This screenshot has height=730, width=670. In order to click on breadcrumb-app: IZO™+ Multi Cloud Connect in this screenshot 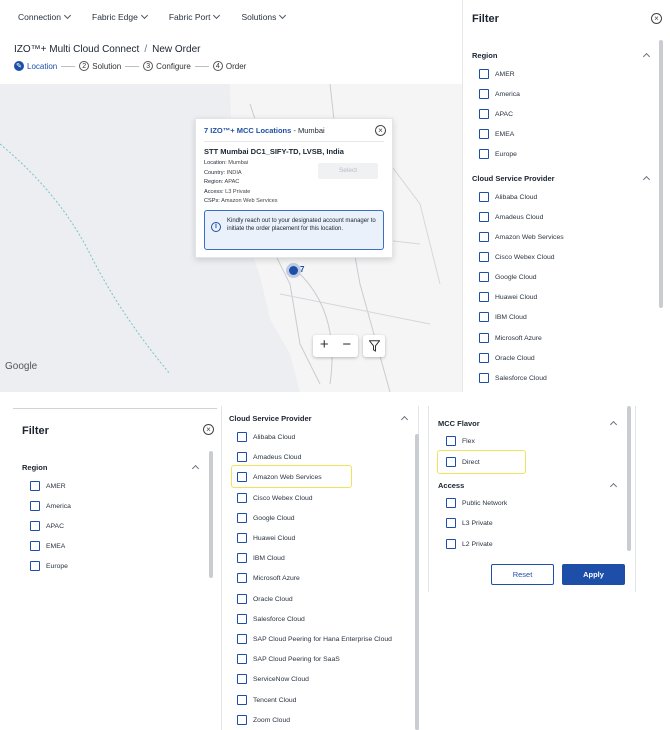, I will do `click(76, 49)`.